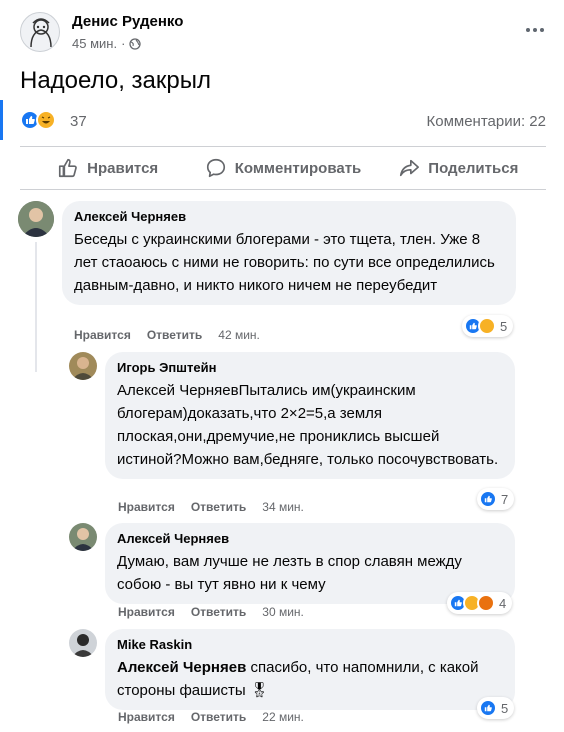  I want to click on comment-actions: Нравится Ответить 42 мин., so click(167, 335).